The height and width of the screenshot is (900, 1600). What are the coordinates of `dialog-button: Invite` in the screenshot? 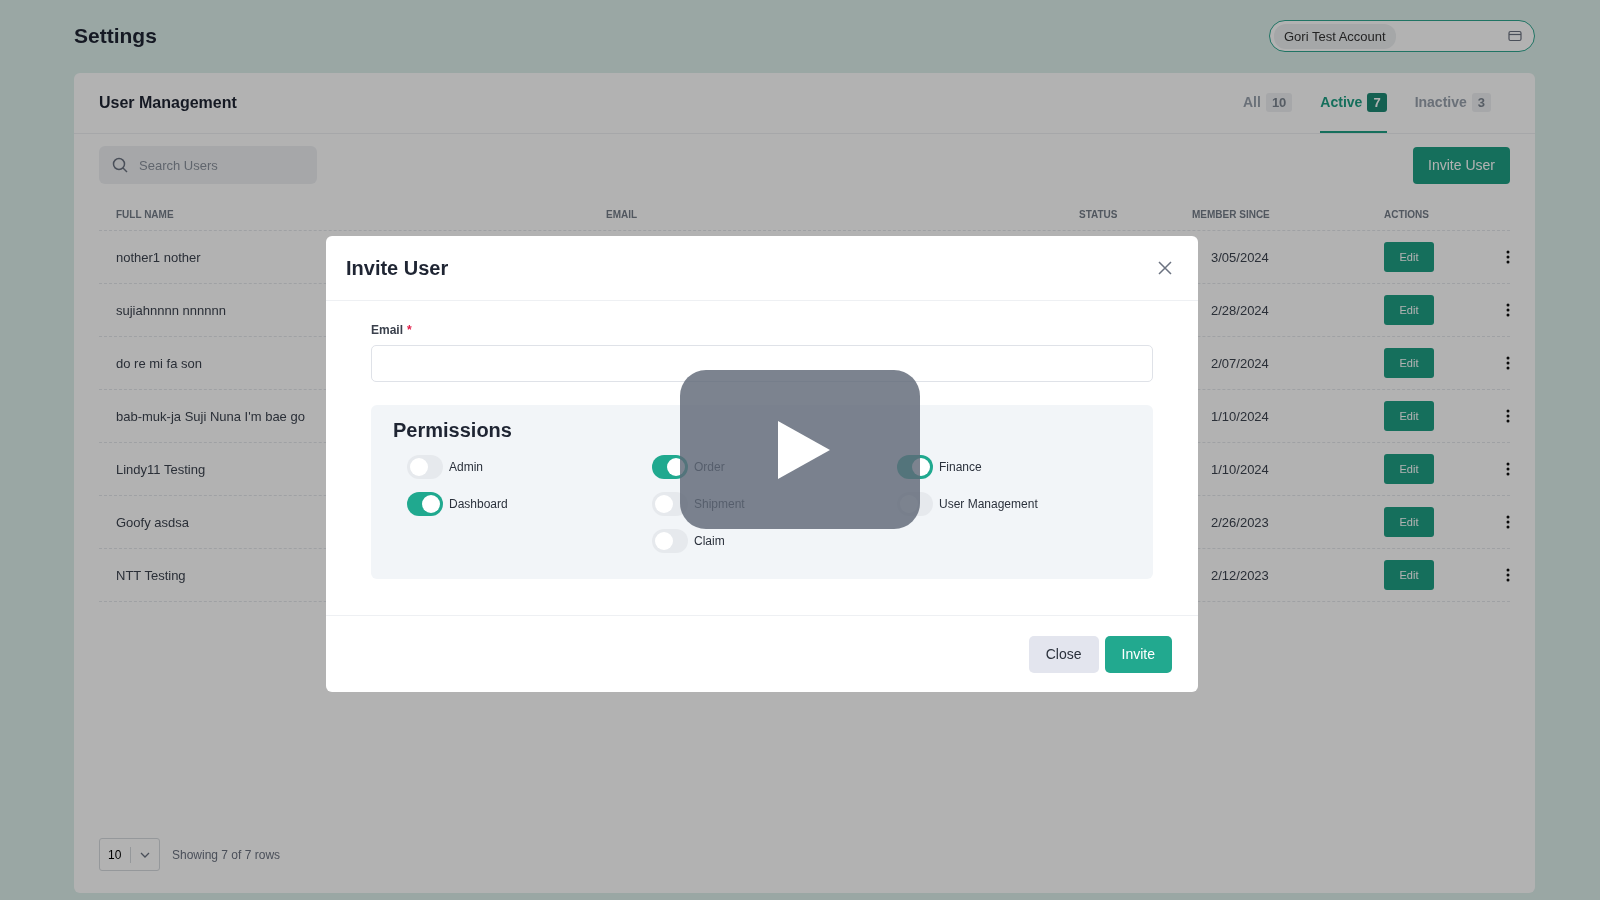 It's located at (1138, 654).